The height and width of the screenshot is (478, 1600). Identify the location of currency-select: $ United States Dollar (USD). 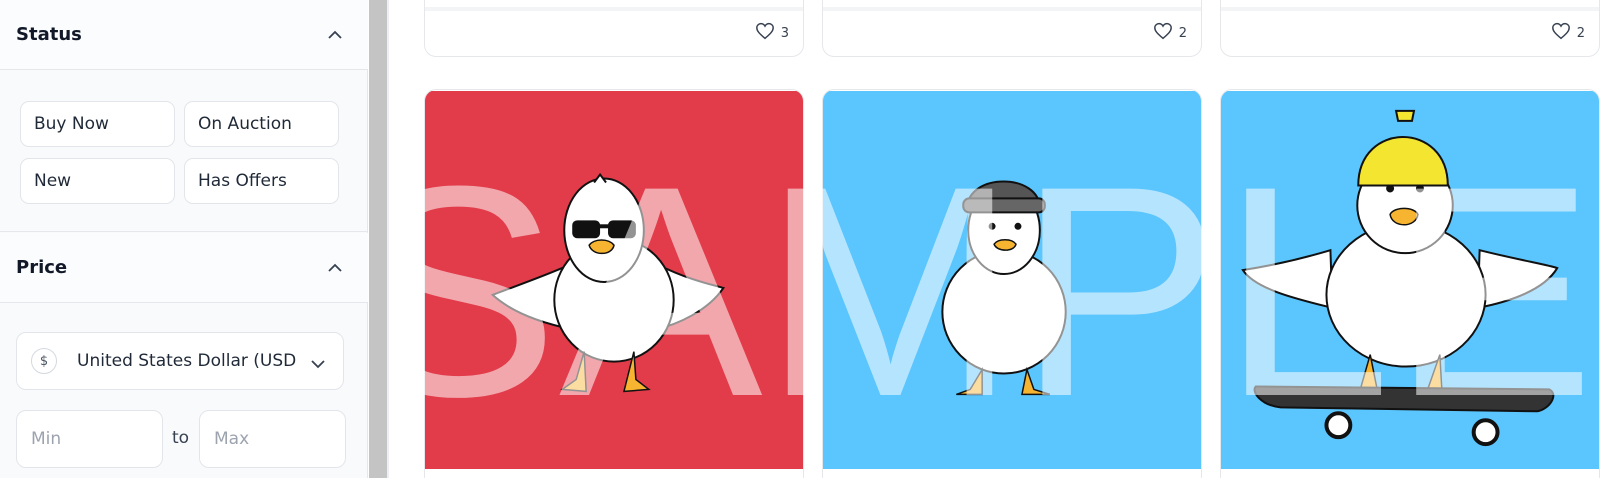
(180, 361).